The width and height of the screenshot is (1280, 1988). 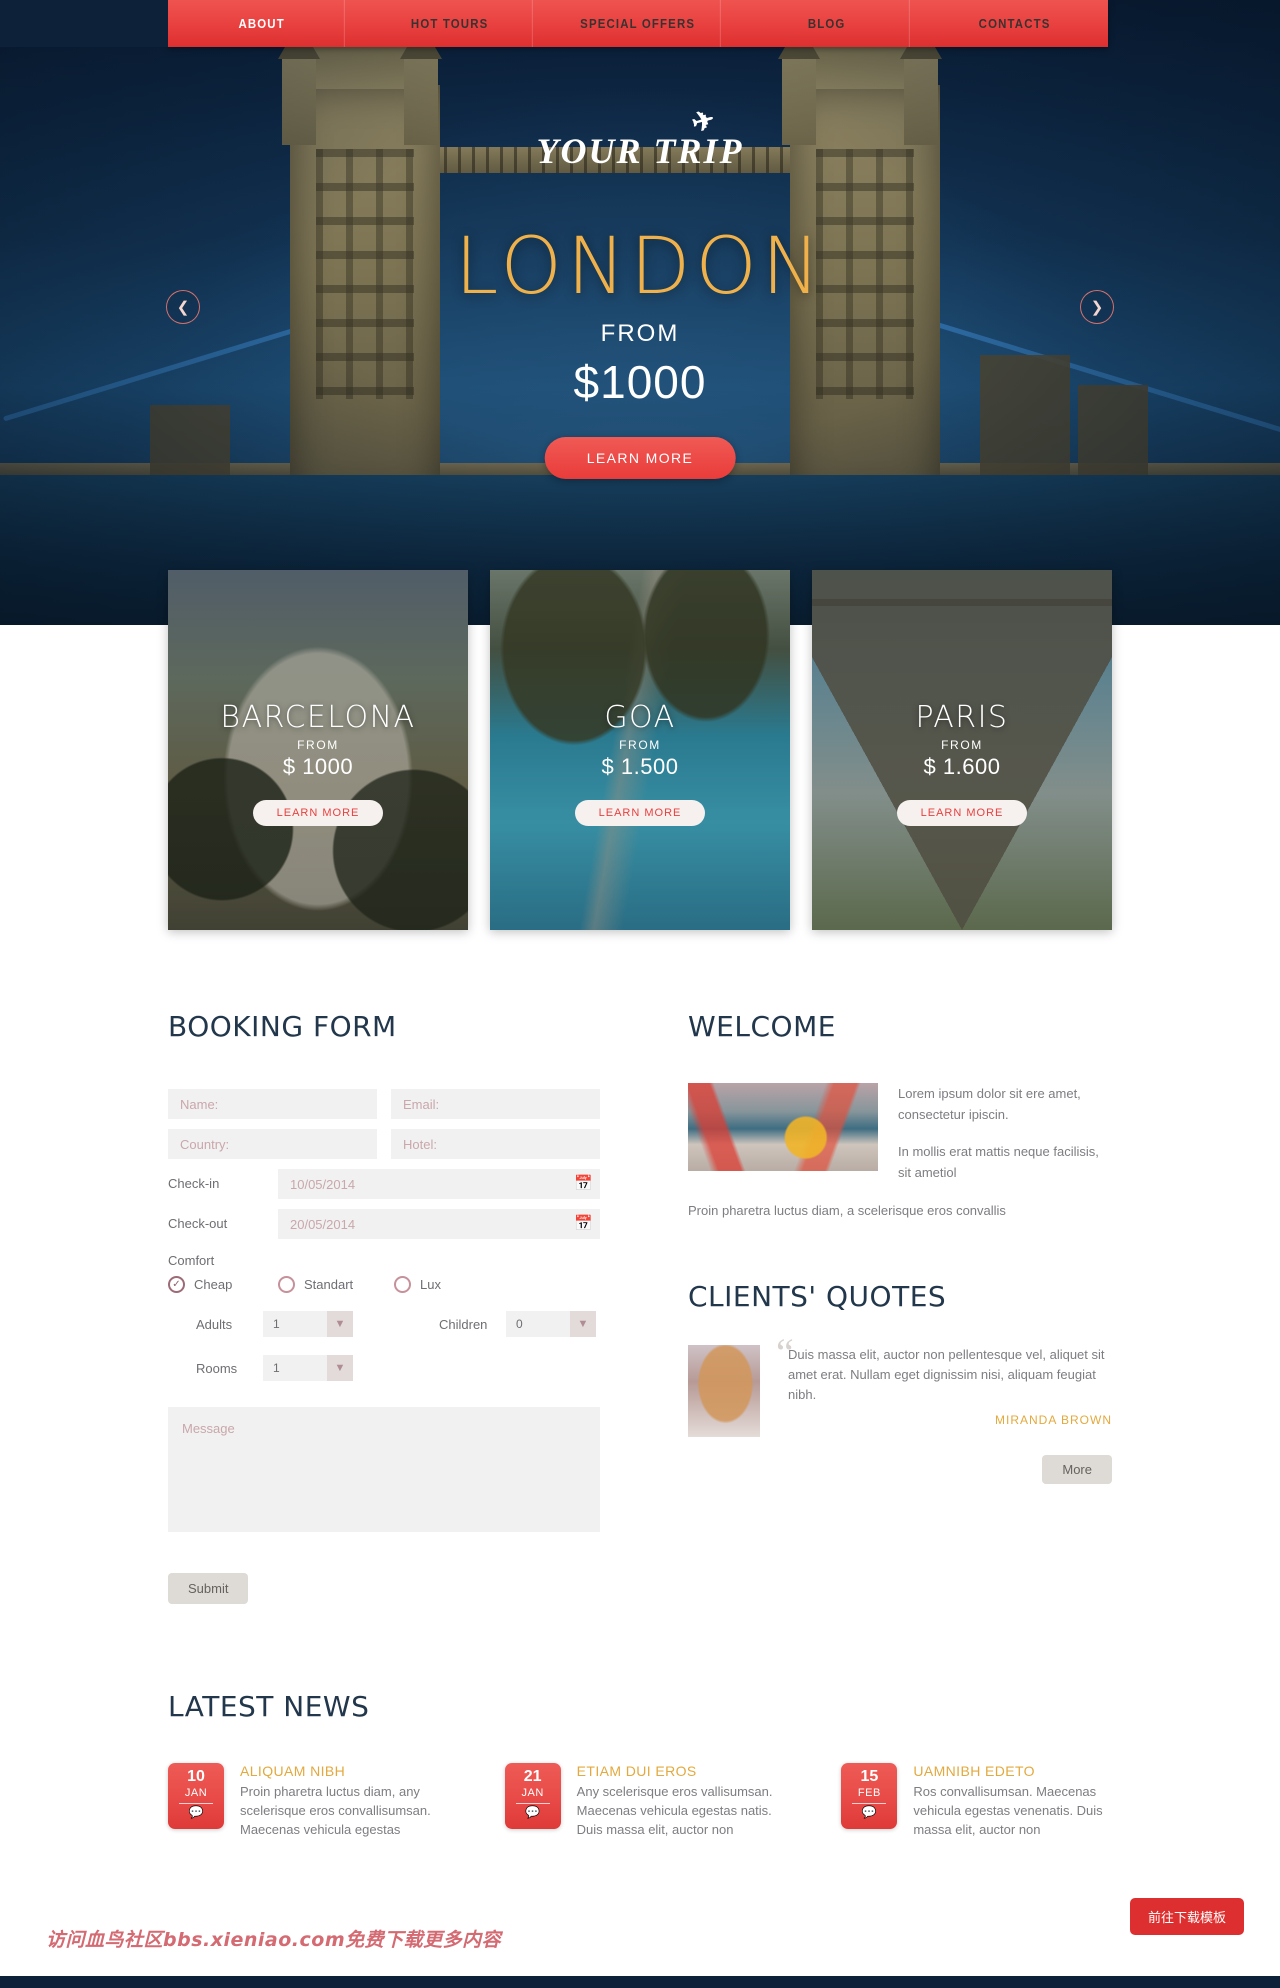 I want to click on rooms-label: Rooms, so click(x=217, y=1368).